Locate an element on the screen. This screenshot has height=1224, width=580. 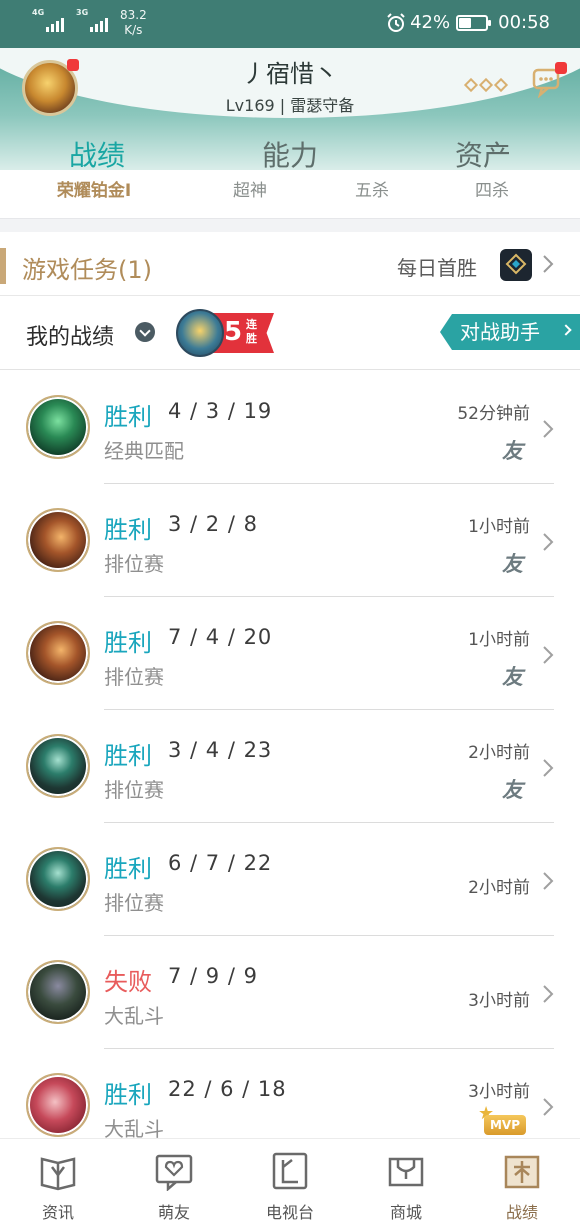
tab-ability: 能力 is located at coordinates (290, 154).